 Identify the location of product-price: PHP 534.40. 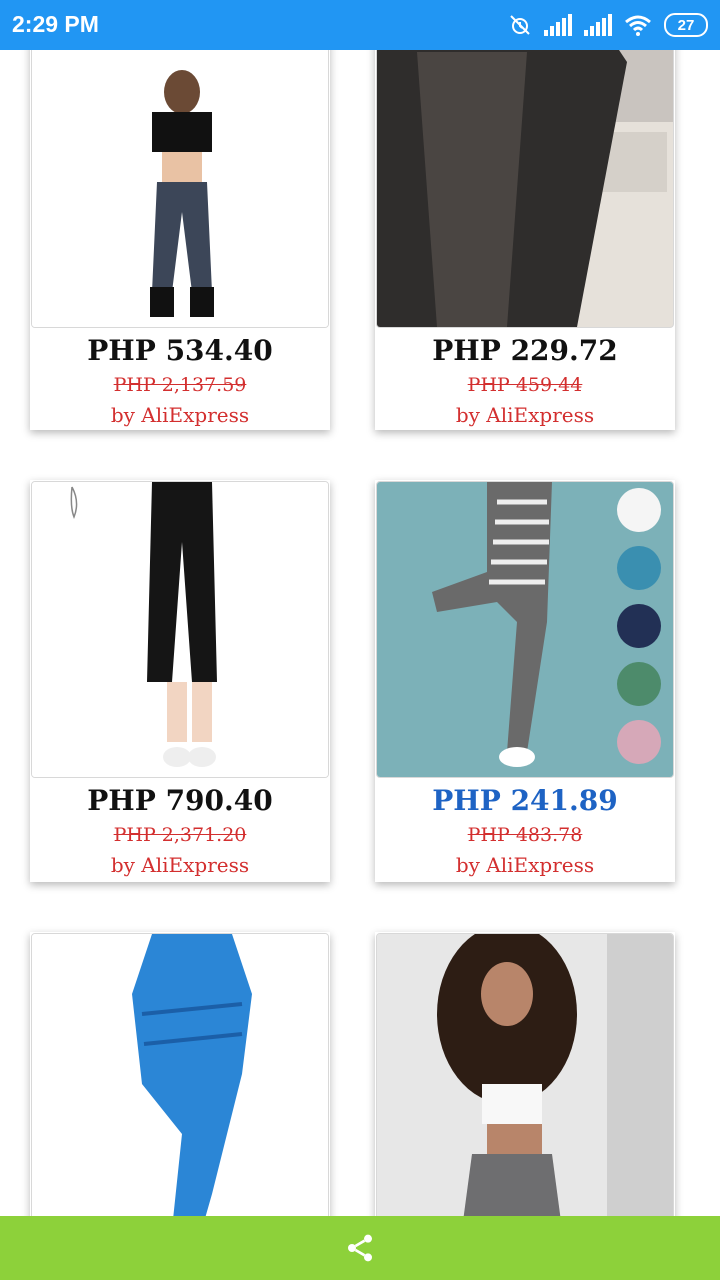
(180, 350).